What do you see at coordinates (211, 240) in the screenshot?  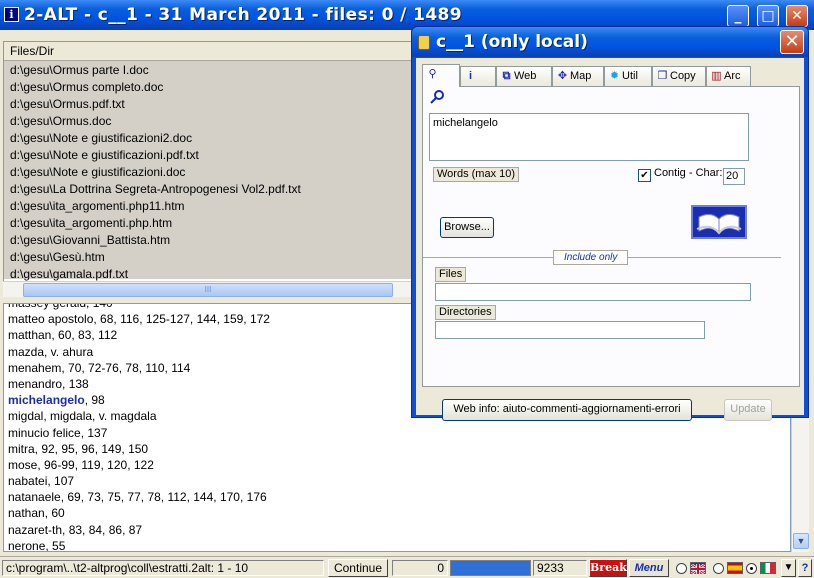 I see `file-list-row: d:\gesu\Giovanni_Battista.htm` at bounding box center [211, 240].